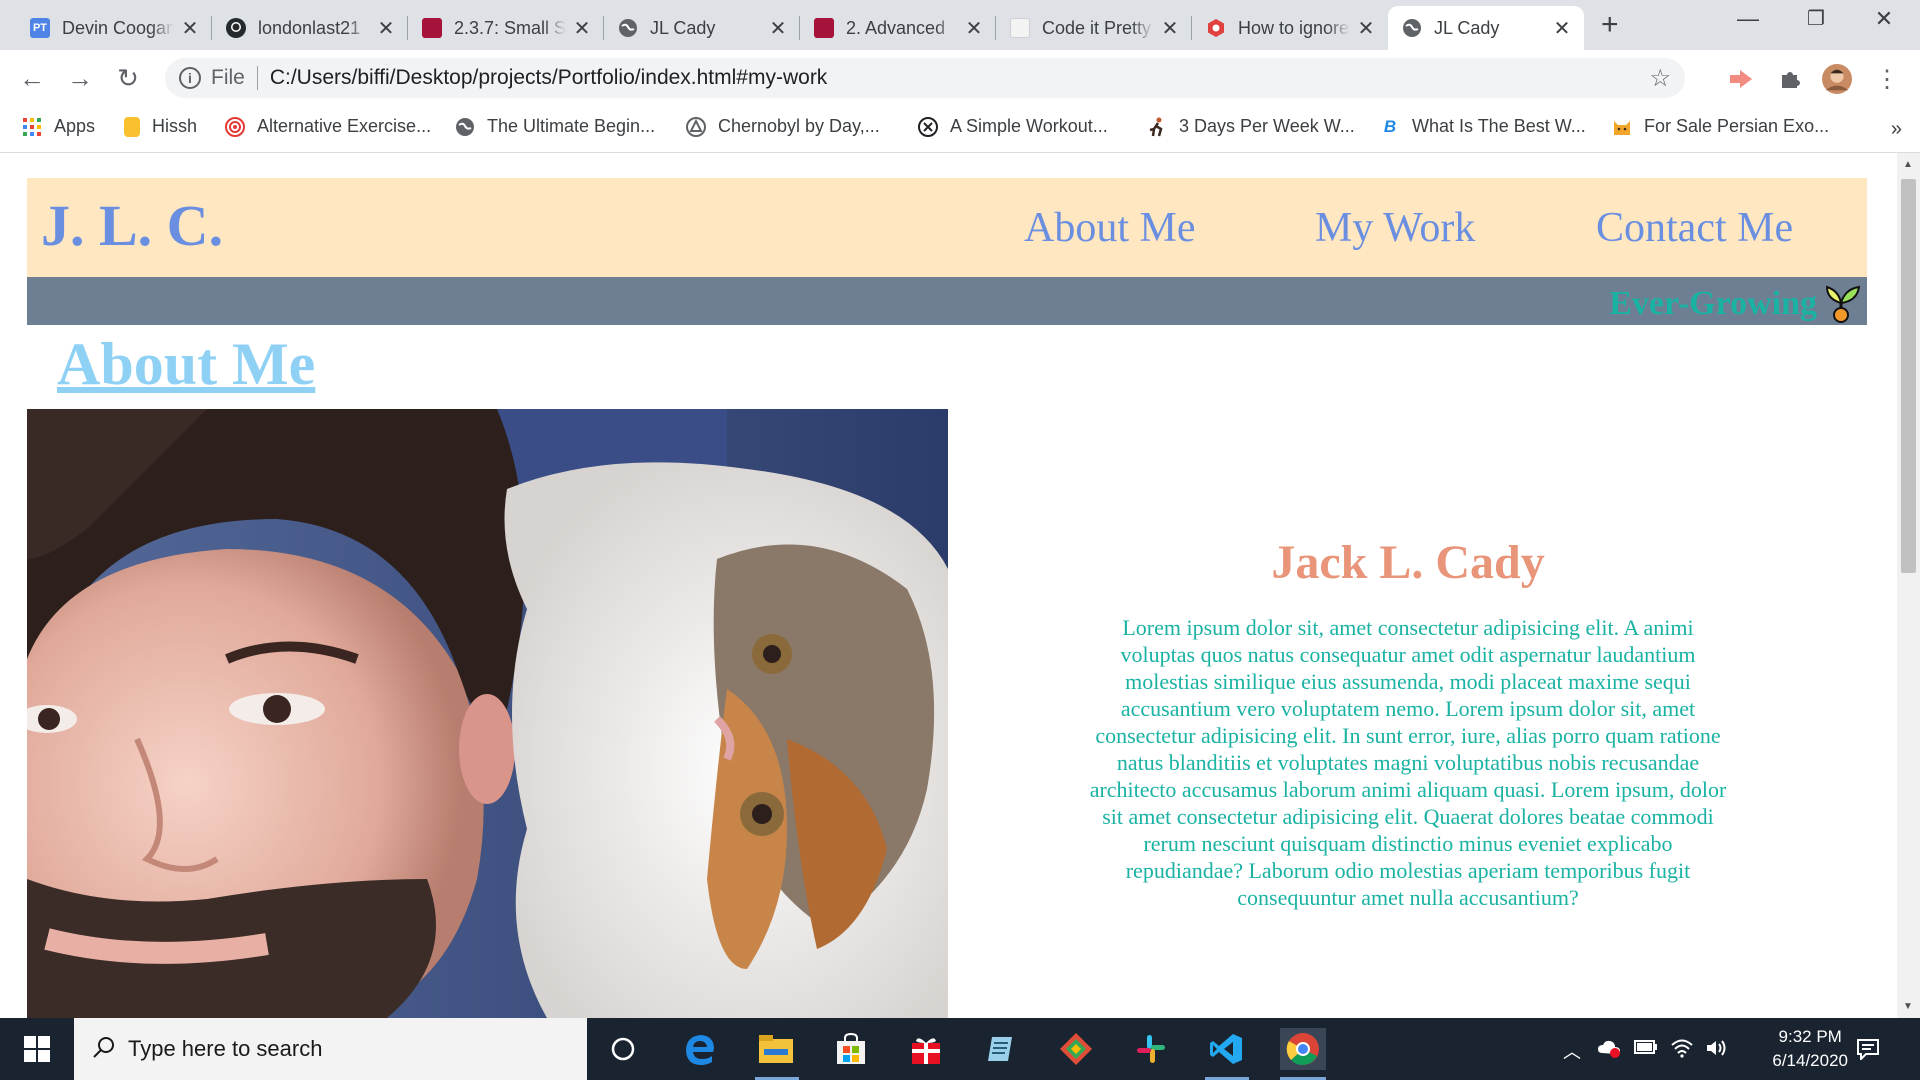 Image resolution: width=1920 pixels, height=1080 pixels. Describe the element at coordinates (118, 27) in the screenshot. I see `tab-title: Devin Coogan` at that location.